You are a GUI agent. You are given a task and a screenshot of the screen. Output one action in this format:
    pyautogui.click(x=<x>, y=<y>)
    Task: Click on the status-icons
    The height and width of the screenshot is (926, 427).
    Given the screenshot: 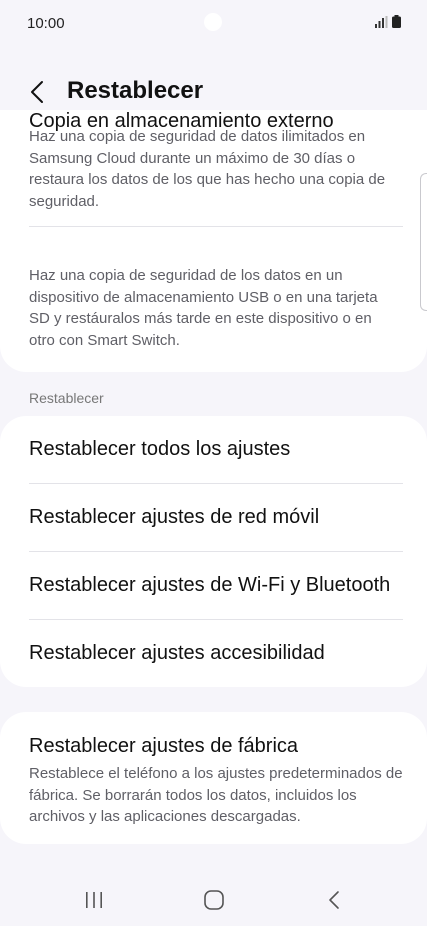 What is the action you would take?
    pyautogui.click(x=388, y=21)
    